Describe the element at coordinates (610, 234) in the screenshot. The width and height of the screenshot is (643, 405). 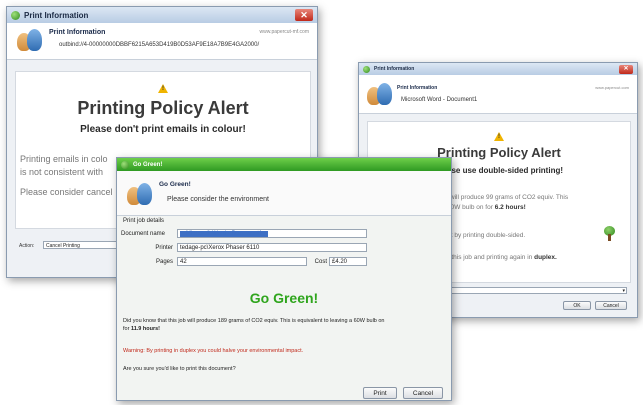
I see `tree-icon` at that location.